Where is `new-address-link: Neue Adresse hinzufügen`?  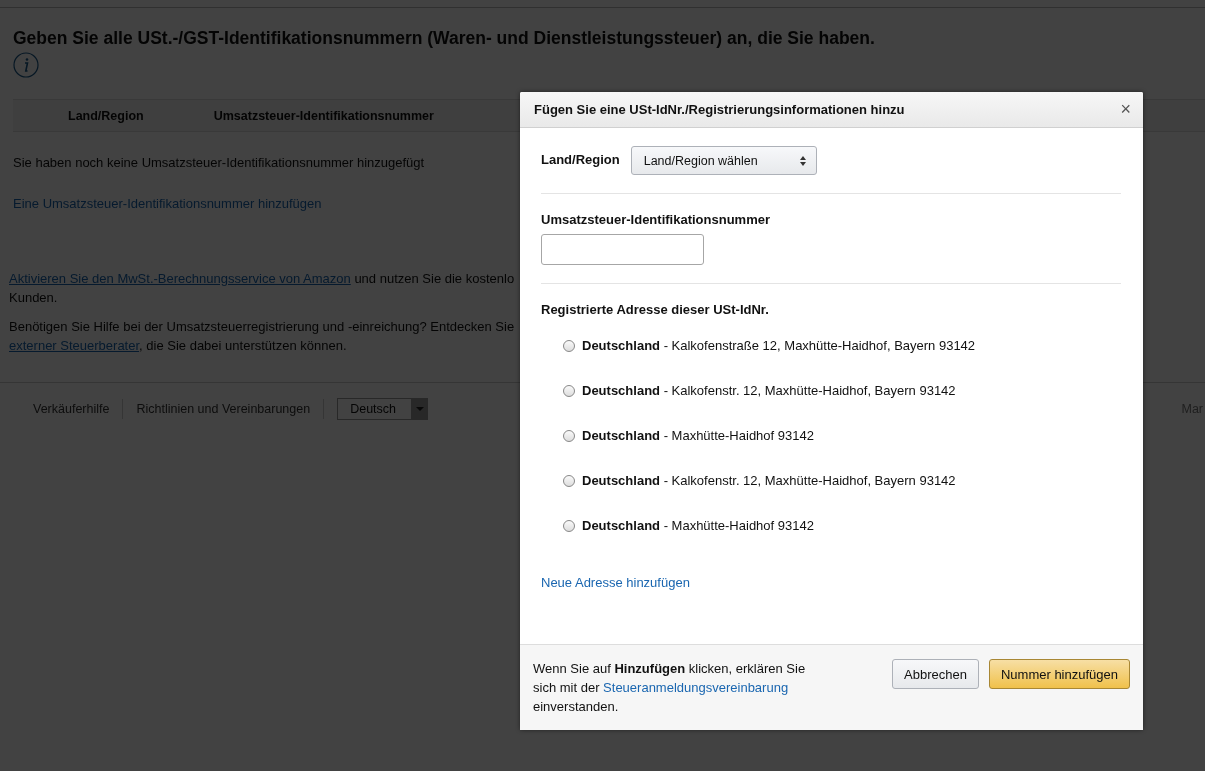
new-address-link: Neue Adresse hinzufügen is located at coordinates (831, 582).